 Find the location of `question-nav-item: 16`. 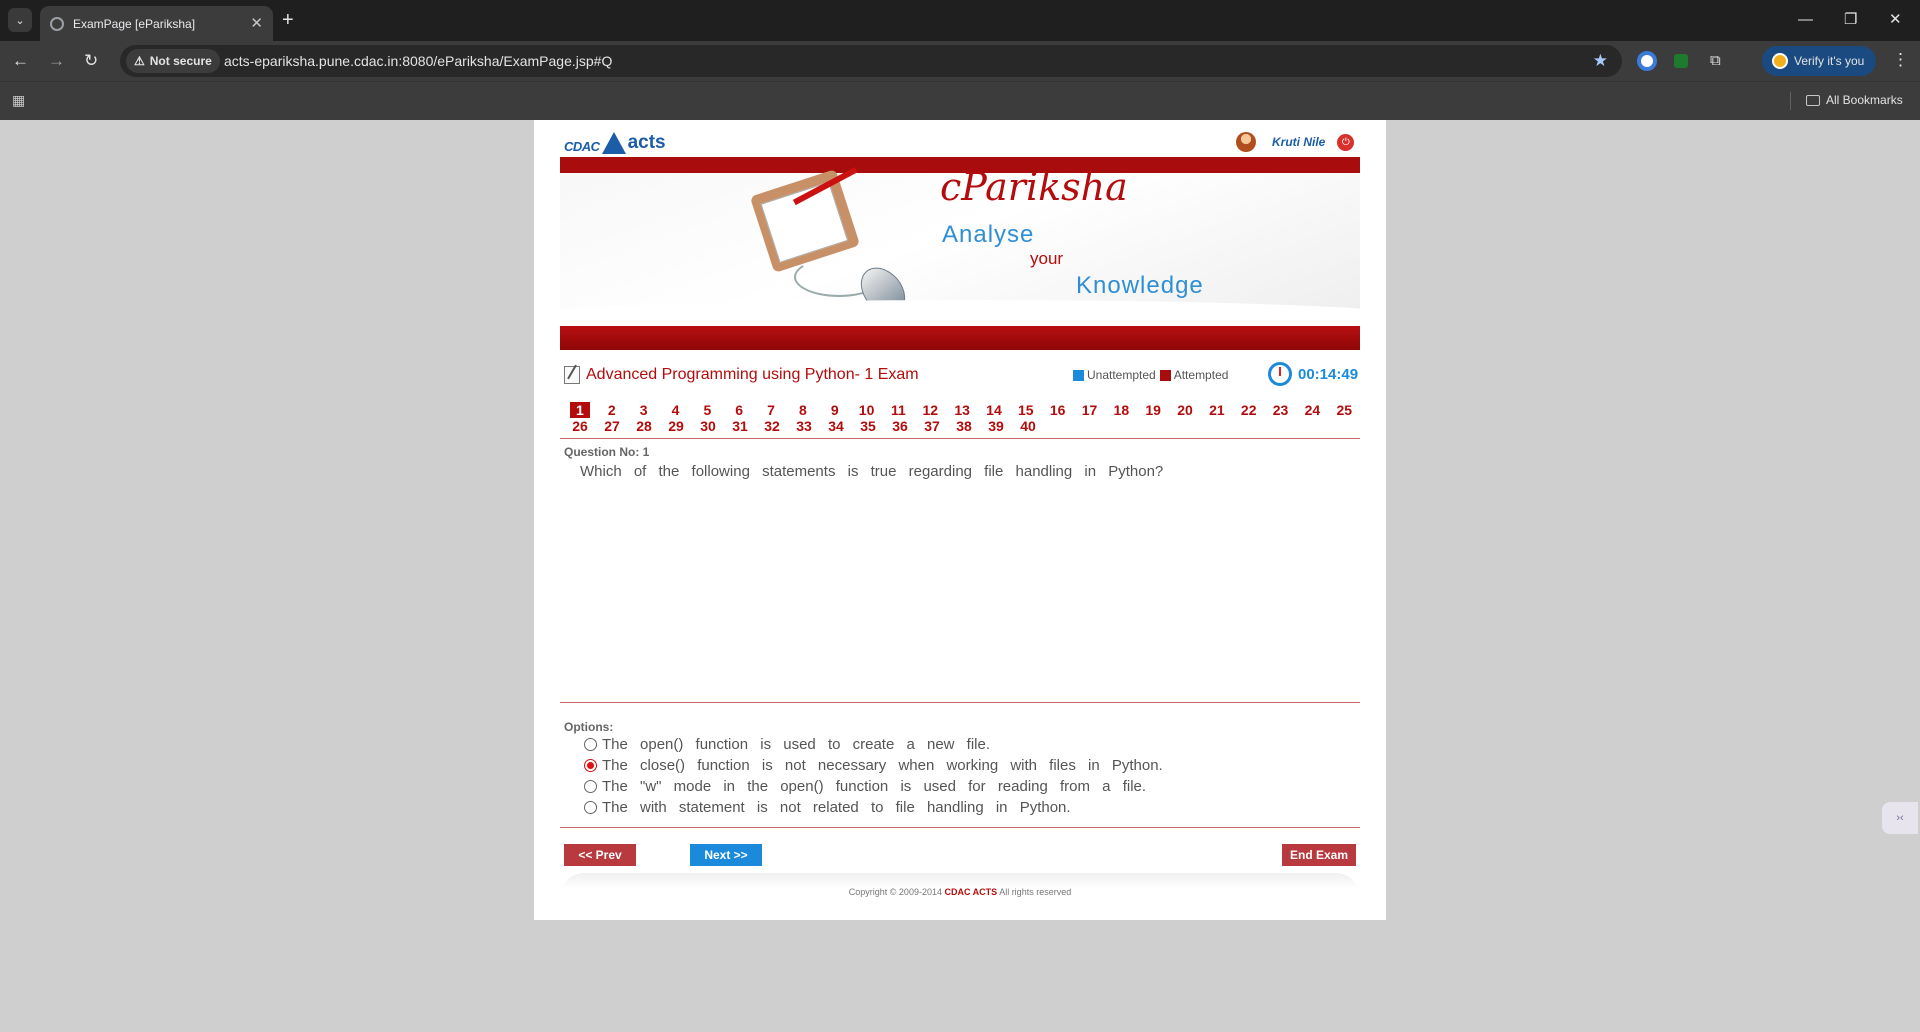

question-nav-item: 16 is located at coordinates (1058, 410).